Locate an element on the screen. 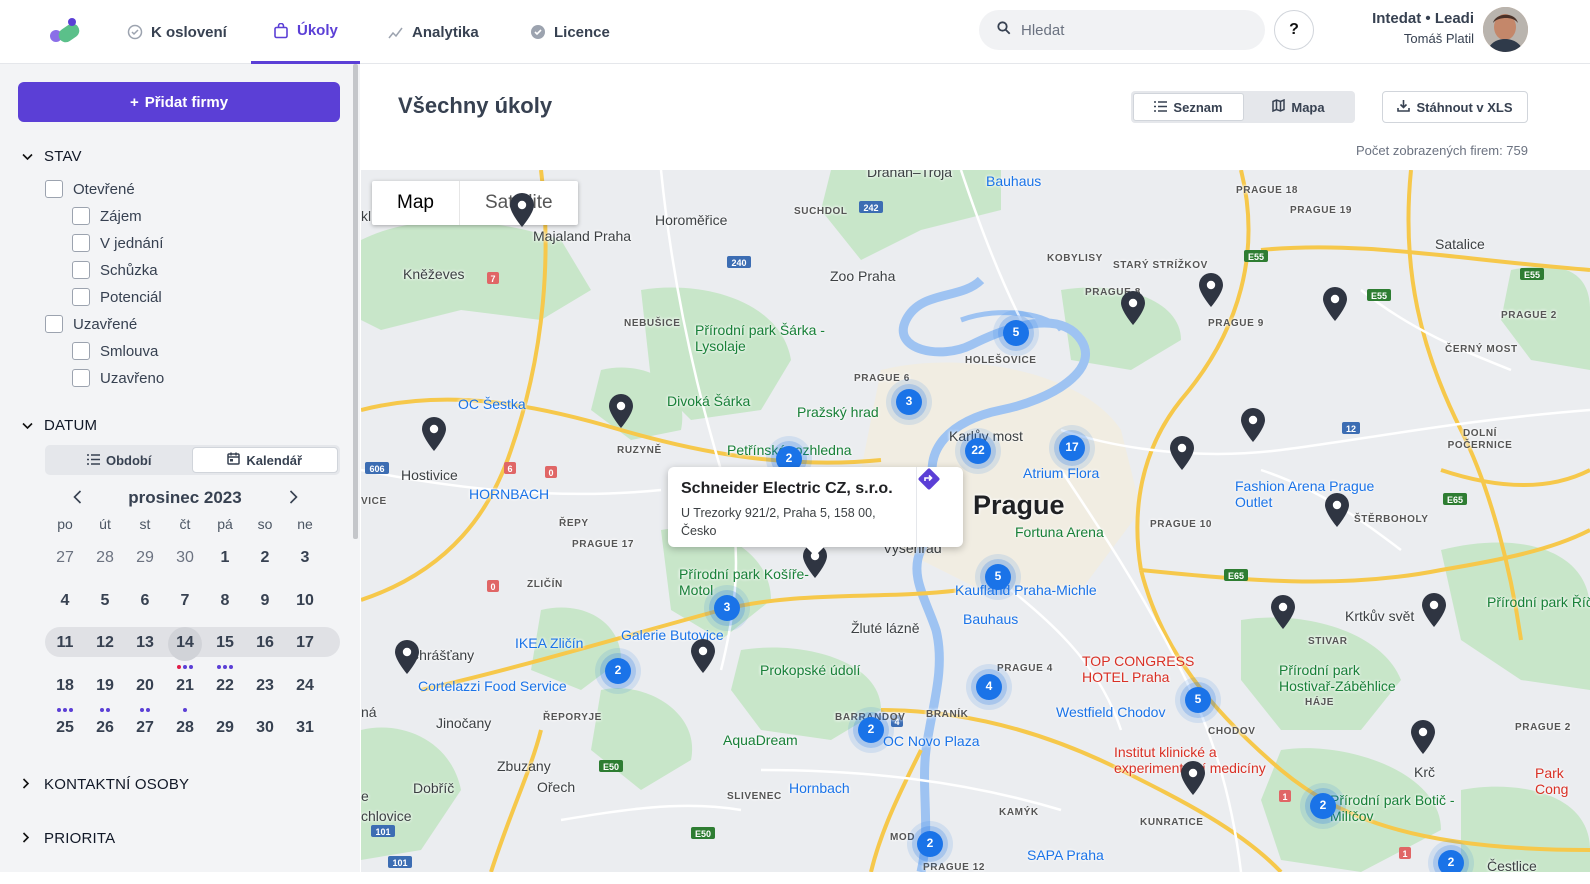  search-input is located at coordinates (1131, 30).